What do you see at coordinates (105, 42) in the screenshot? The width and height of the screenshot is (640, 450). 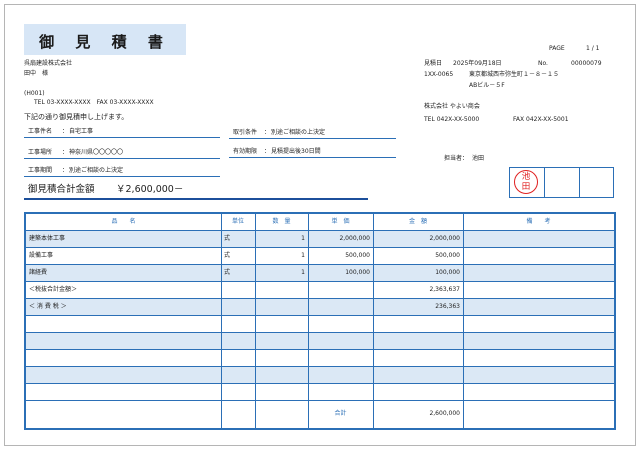 I see `document-title: 御 見 積 書` at bounding box center [105, 42].